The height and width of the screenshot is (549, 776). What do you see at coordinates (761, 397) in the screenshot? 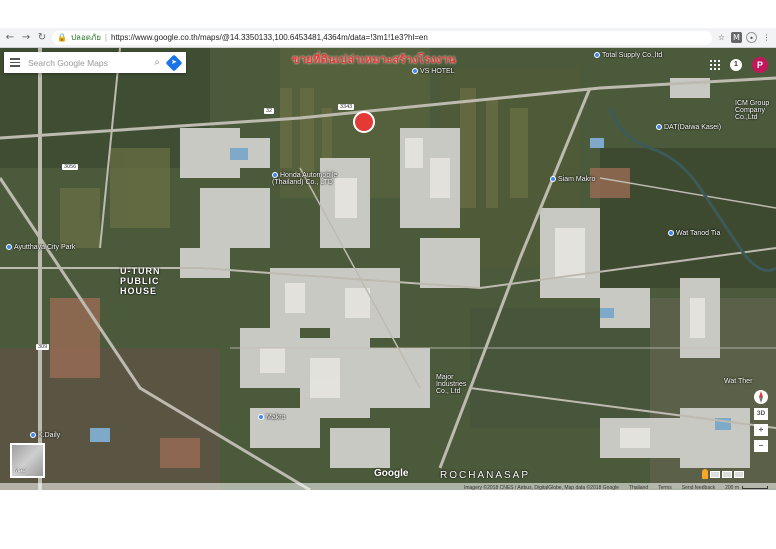
I see `compass-icon` at bounding box center [761, 397].